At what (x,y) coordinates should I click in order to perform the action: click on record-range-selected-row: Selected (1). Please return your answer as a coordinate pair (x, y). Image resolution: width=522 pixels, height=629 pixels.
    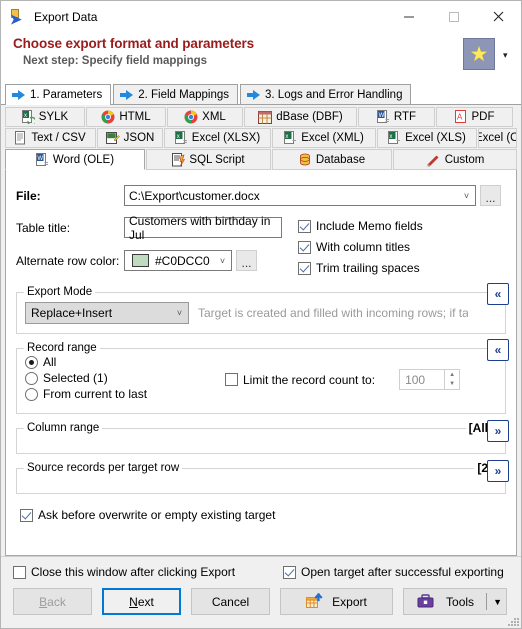
    Looking at the image, I should click on (125, 378).